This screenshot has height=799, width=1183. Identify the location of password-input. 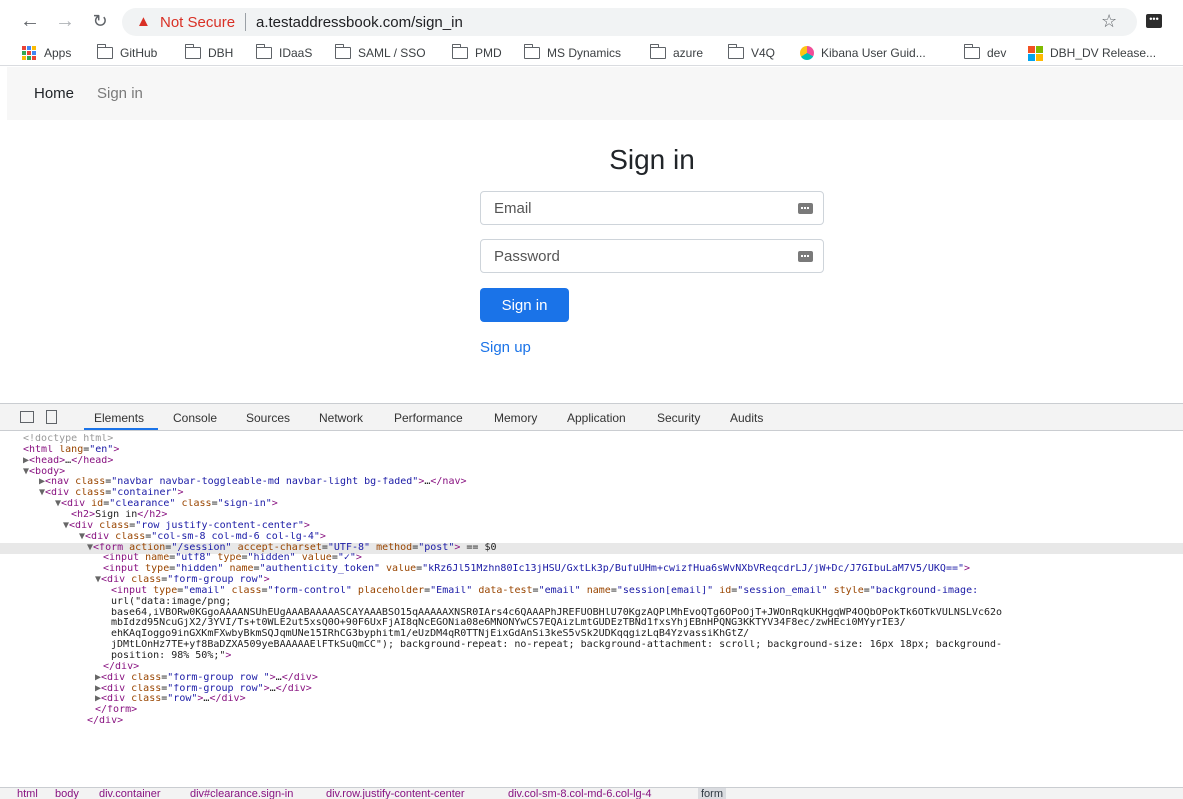
(652, 256).